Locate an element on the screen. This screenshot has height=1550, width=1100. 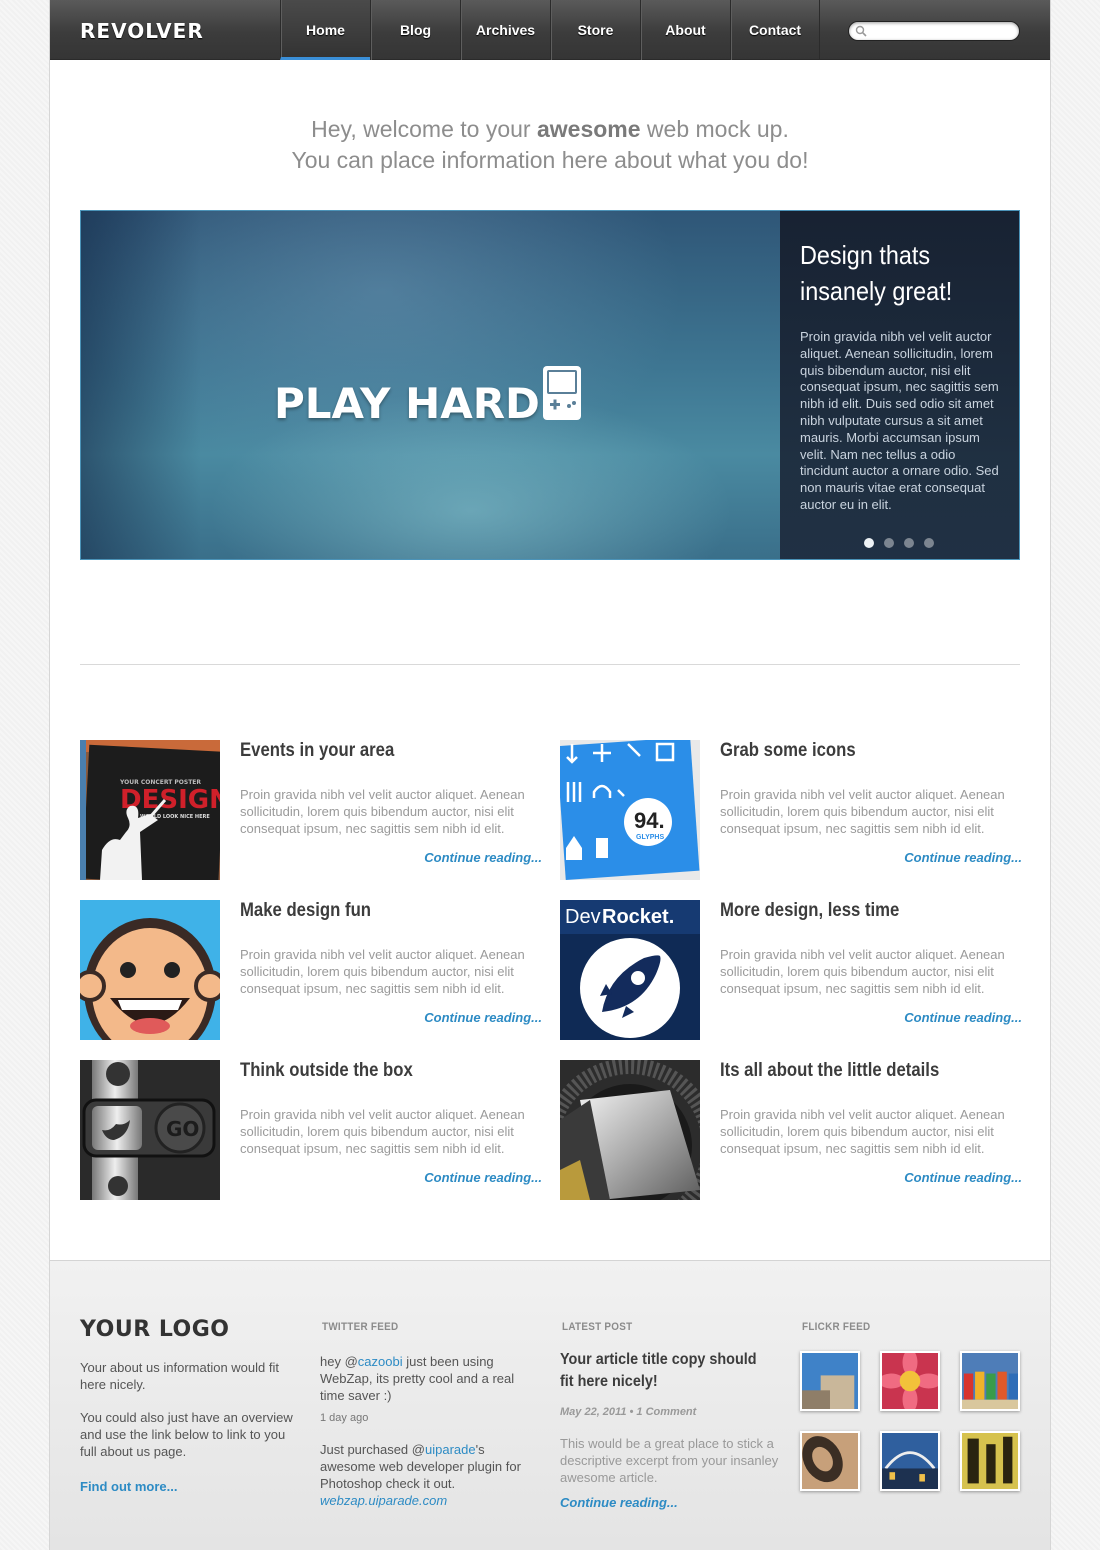
nav-item-home: Home is located at coordinates (325, 30).